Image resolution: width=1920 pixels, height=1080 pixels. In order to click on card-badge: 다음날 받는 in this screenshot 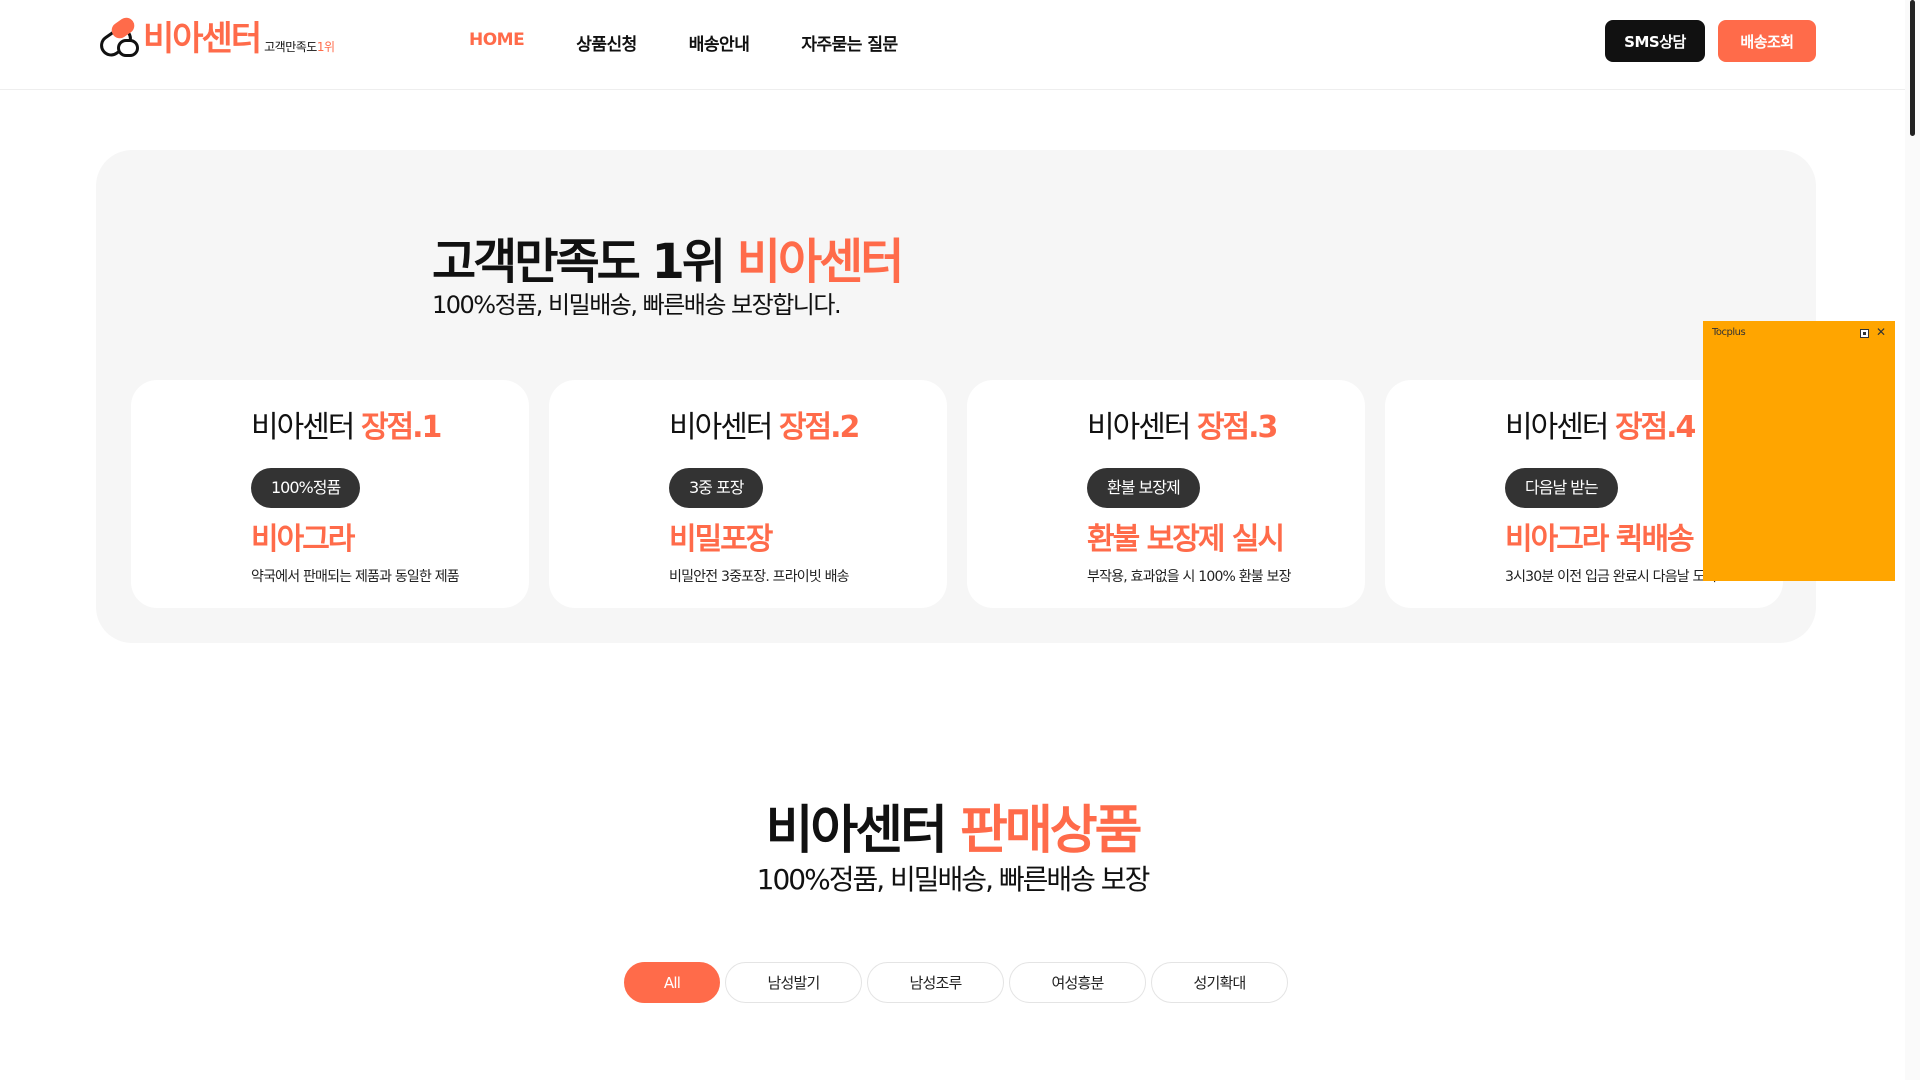, I will do `click(1561, 488)`.